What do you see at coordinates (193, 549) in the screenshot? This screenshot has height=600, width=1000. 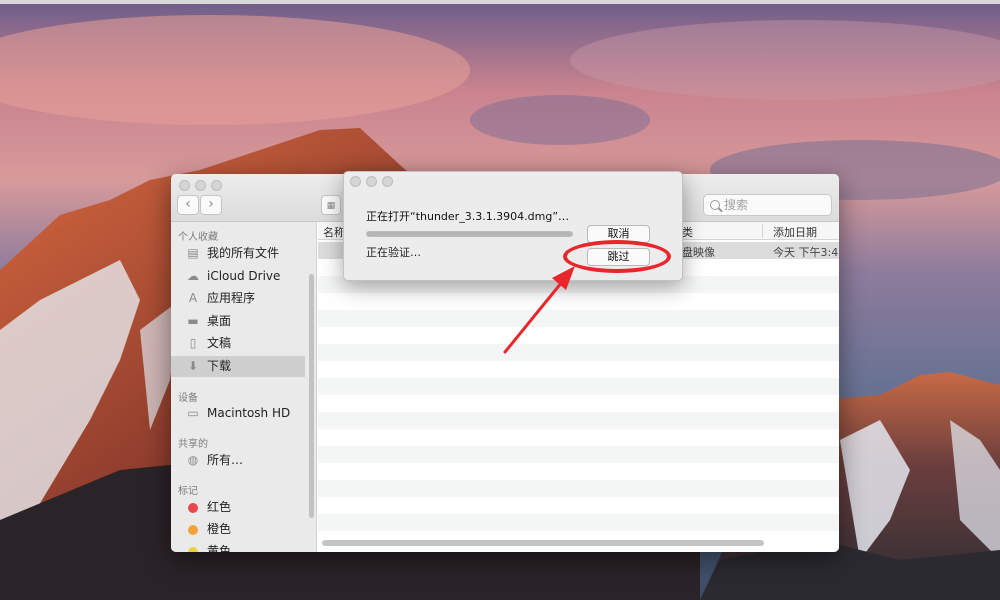 I see `yellow-tag-icon` at bounding box center [193, 549].